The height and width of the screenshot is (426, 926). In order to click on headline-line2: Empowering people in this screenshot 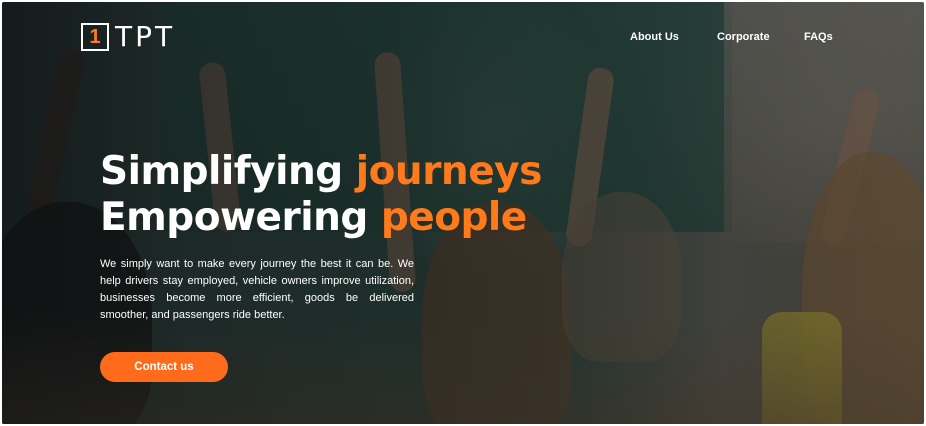, I will do `click(313, 217)`.